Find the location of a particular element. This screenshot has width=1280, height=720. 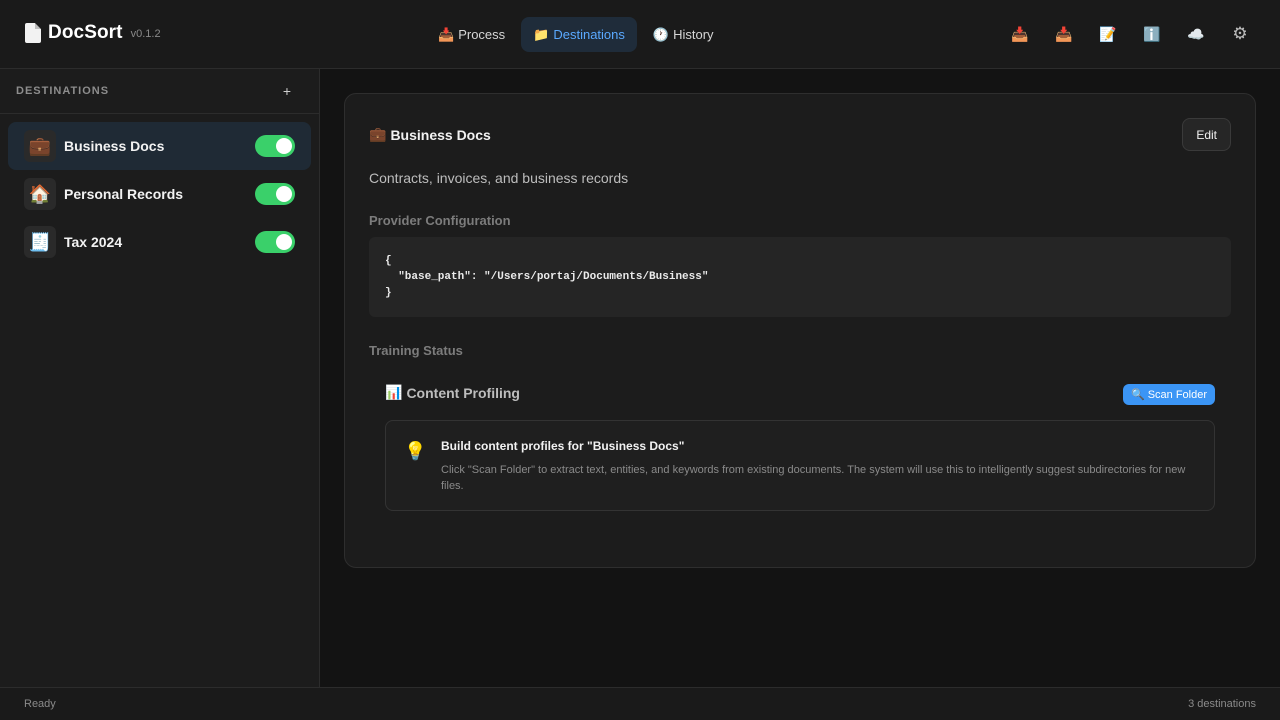

receipt-icon: 🧾 is located at coordinates (40, 242).